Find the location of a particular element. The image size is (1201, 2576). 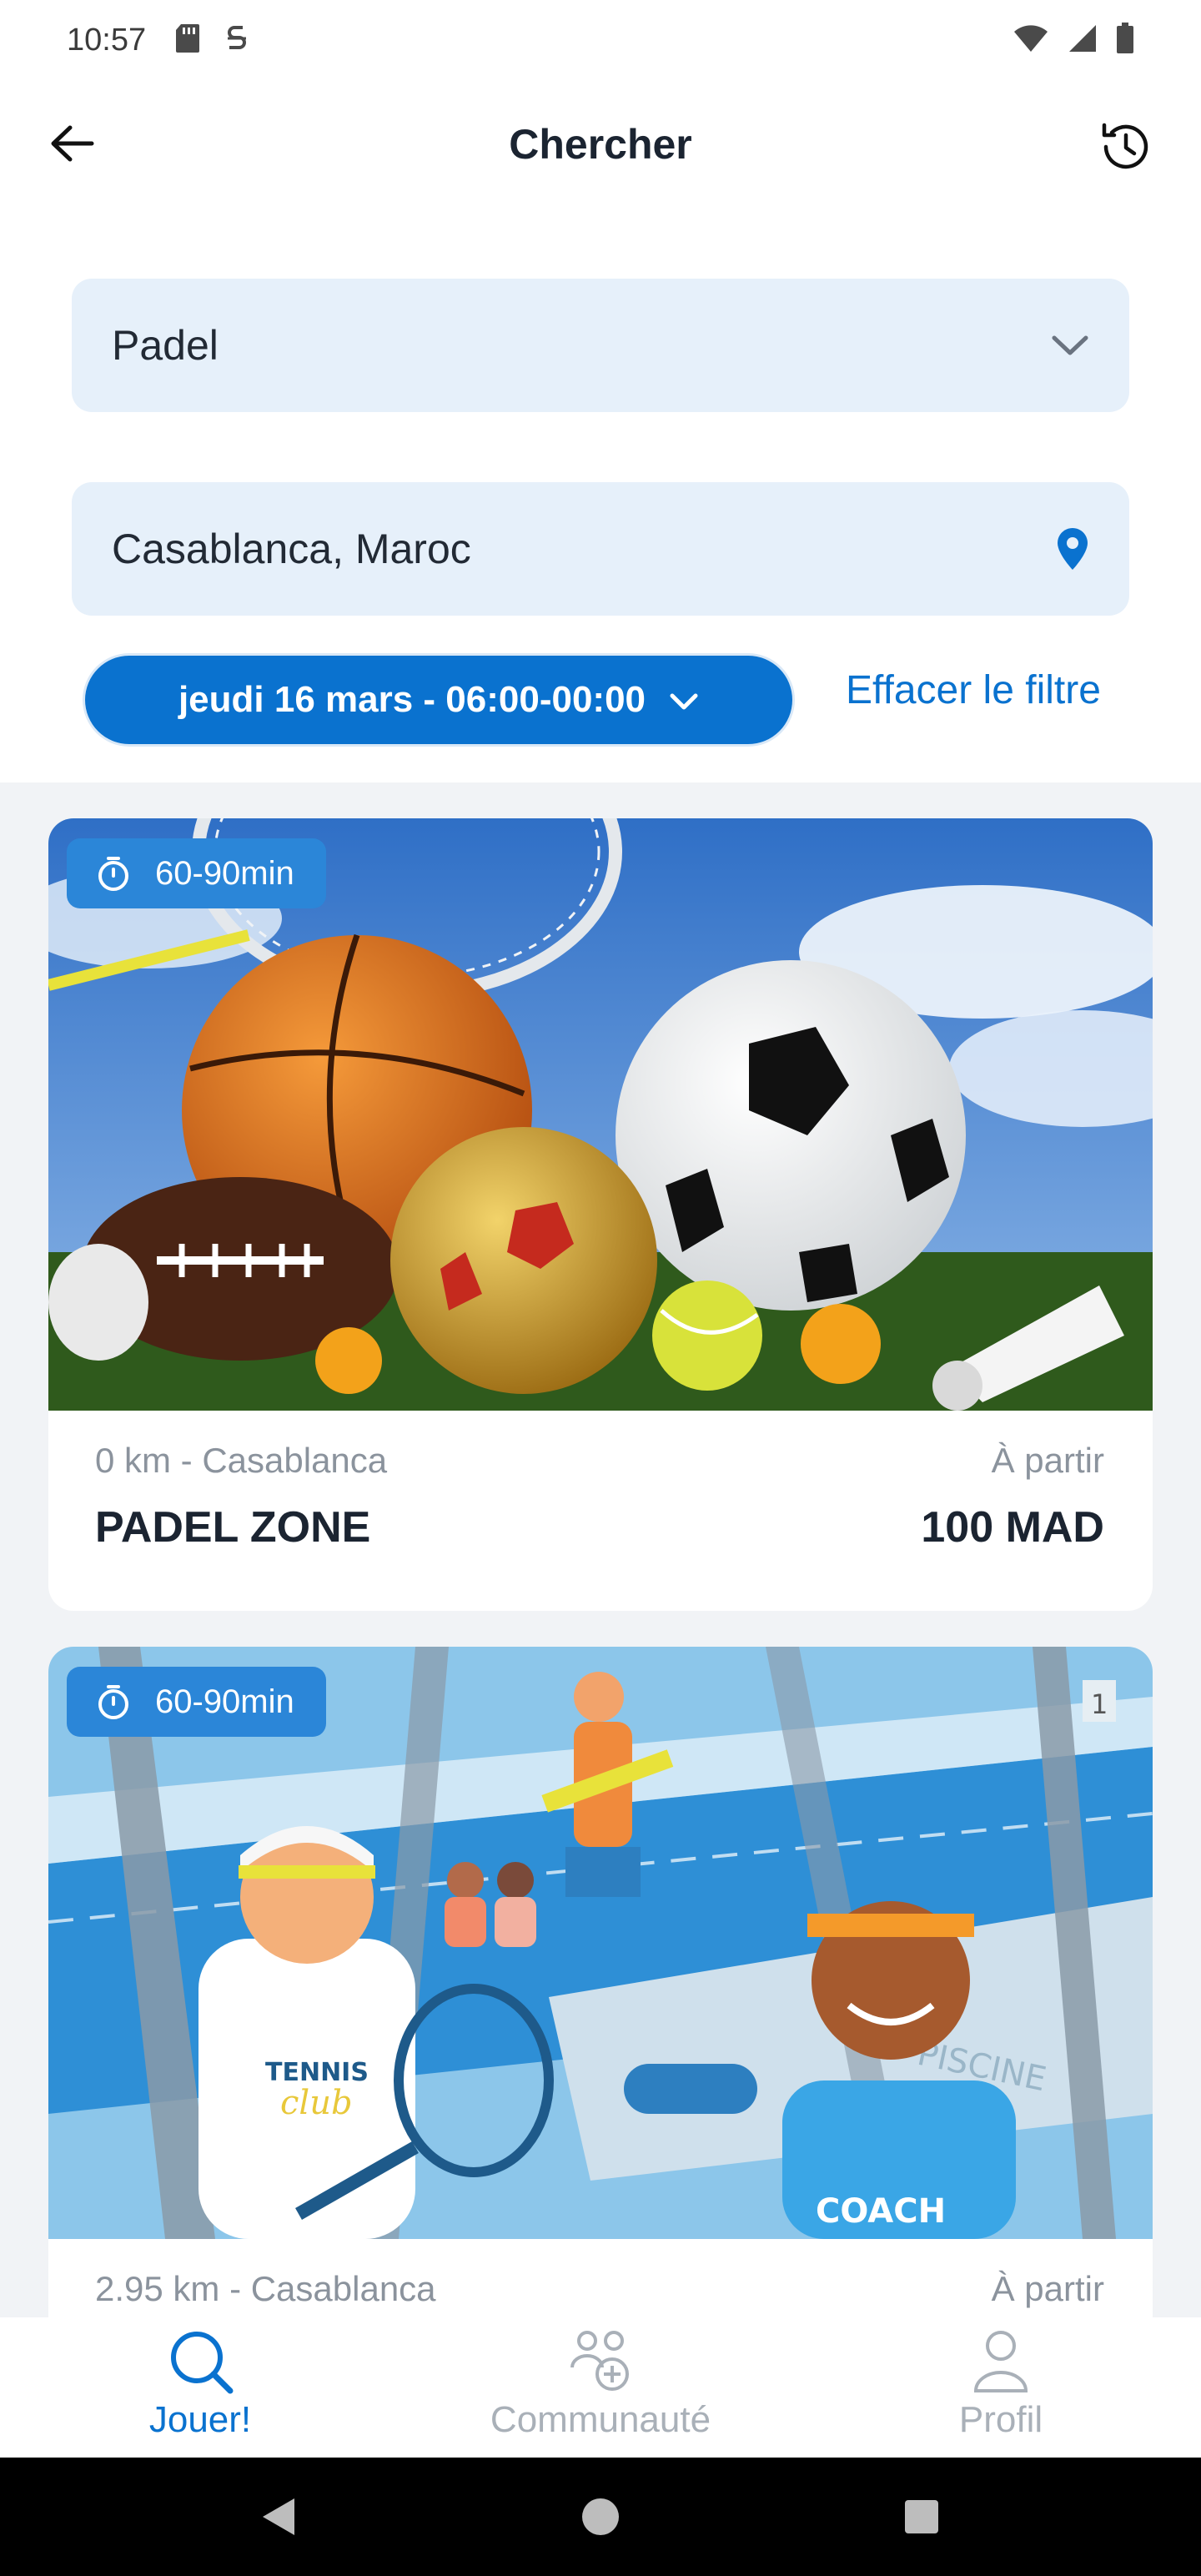

bottom-nav: Jouer! Communauté Profil is located at coordinates (601, 2387).